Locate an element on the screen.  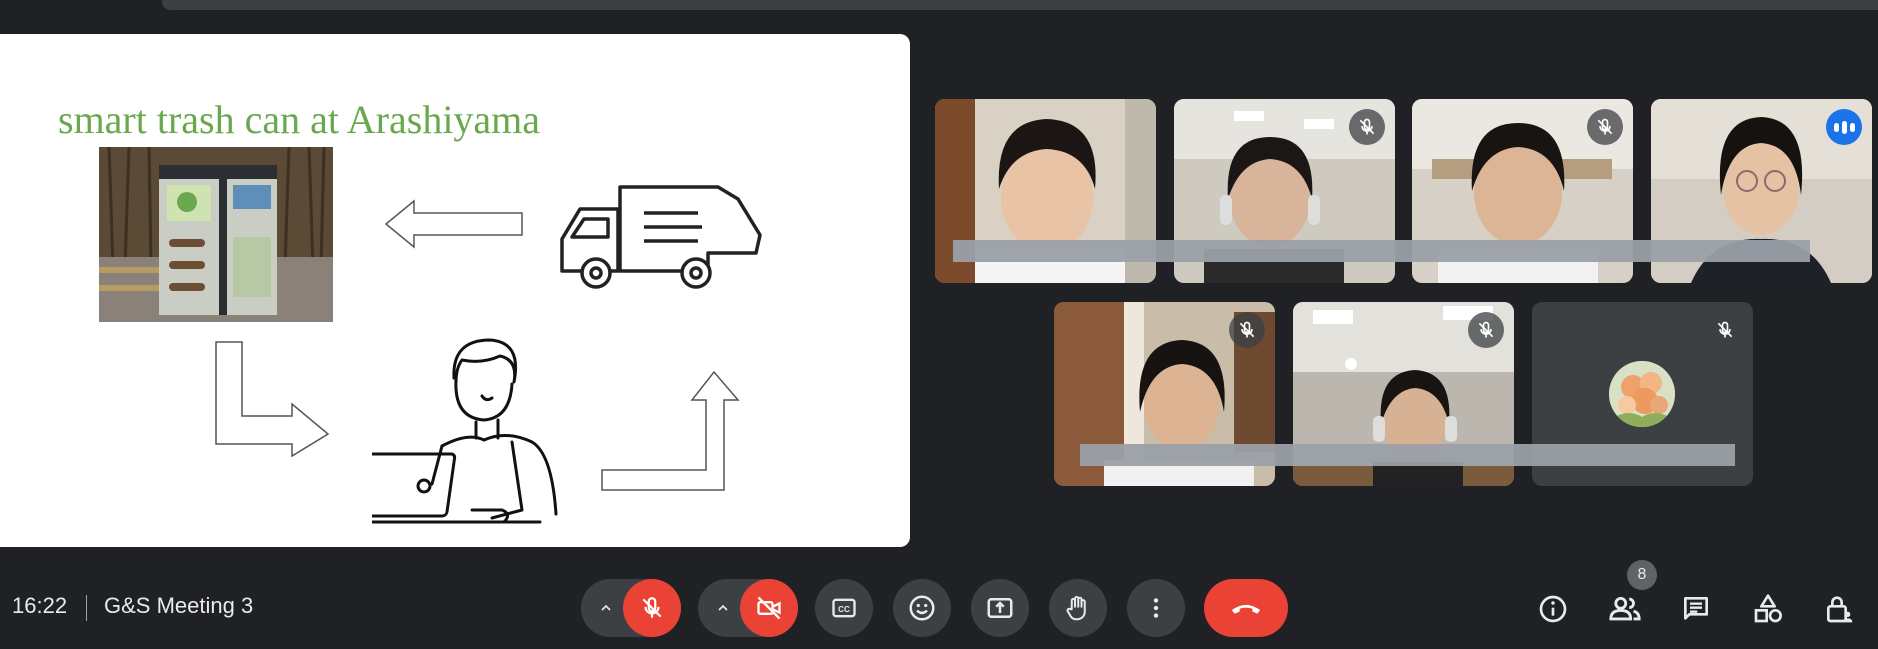
more-vert-icon is located at coordinates (1156, 608).